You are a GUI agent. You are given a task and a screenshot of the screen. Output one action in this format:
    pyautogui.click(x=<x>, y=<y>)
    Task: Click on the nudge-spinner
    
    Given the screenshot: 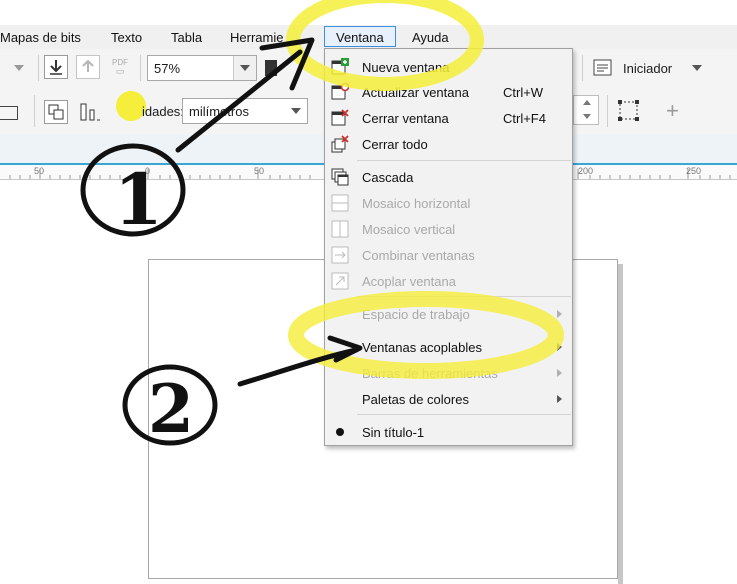 What is the action you would take?
    pyautogui.click(x=586, y=110)
    